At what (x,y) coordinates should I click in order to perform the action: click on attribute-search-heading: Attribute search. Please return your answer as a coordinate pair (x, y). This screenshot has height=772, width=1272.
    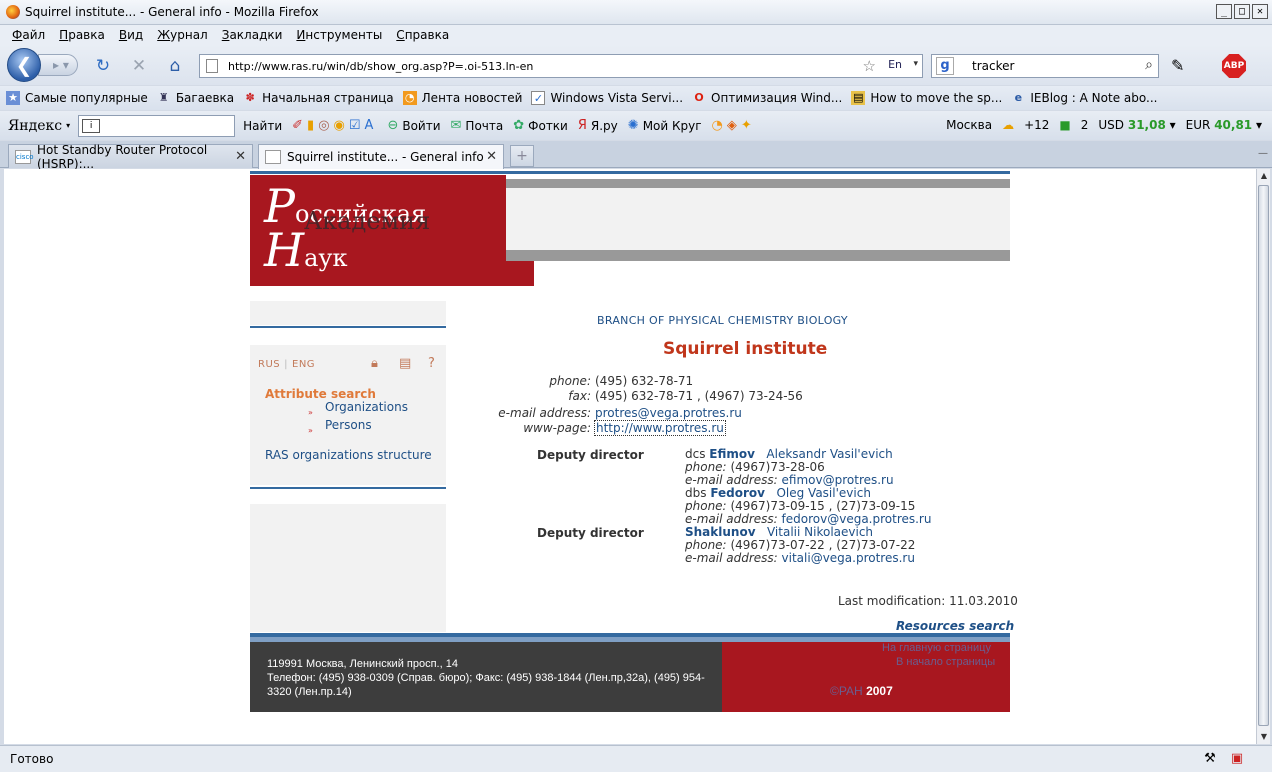
    Looking at the image, I should click on (320, 394).